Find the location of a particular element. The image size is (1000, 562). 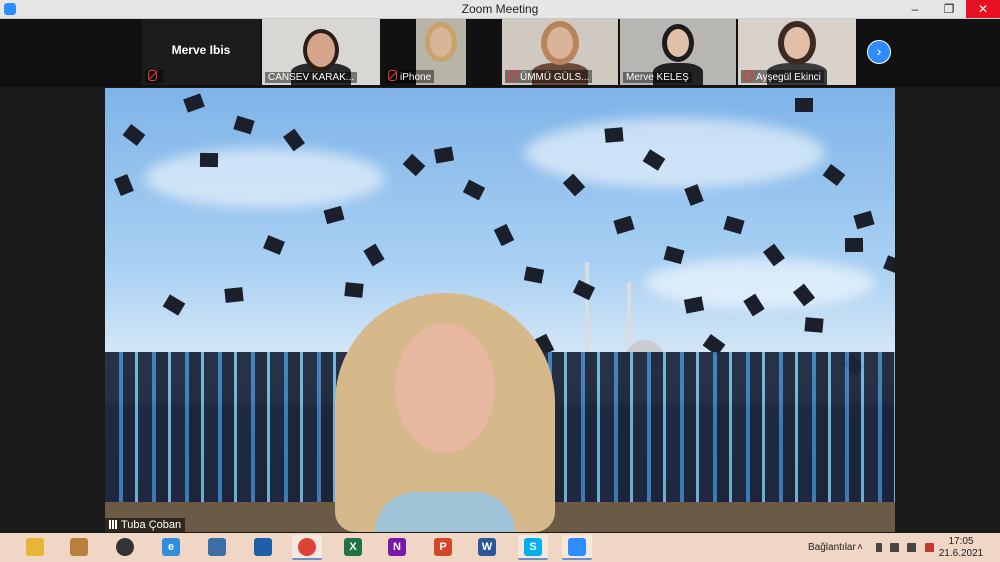

participant-tile: Merve KELEŞ is located at coordinates (678, 52).